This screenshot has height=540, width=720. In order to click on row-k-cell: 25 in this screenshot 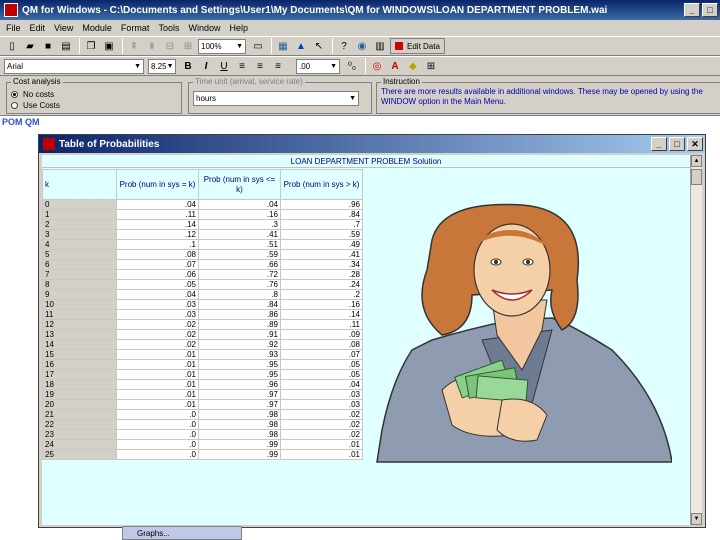, I will do `click(79, 454)`.